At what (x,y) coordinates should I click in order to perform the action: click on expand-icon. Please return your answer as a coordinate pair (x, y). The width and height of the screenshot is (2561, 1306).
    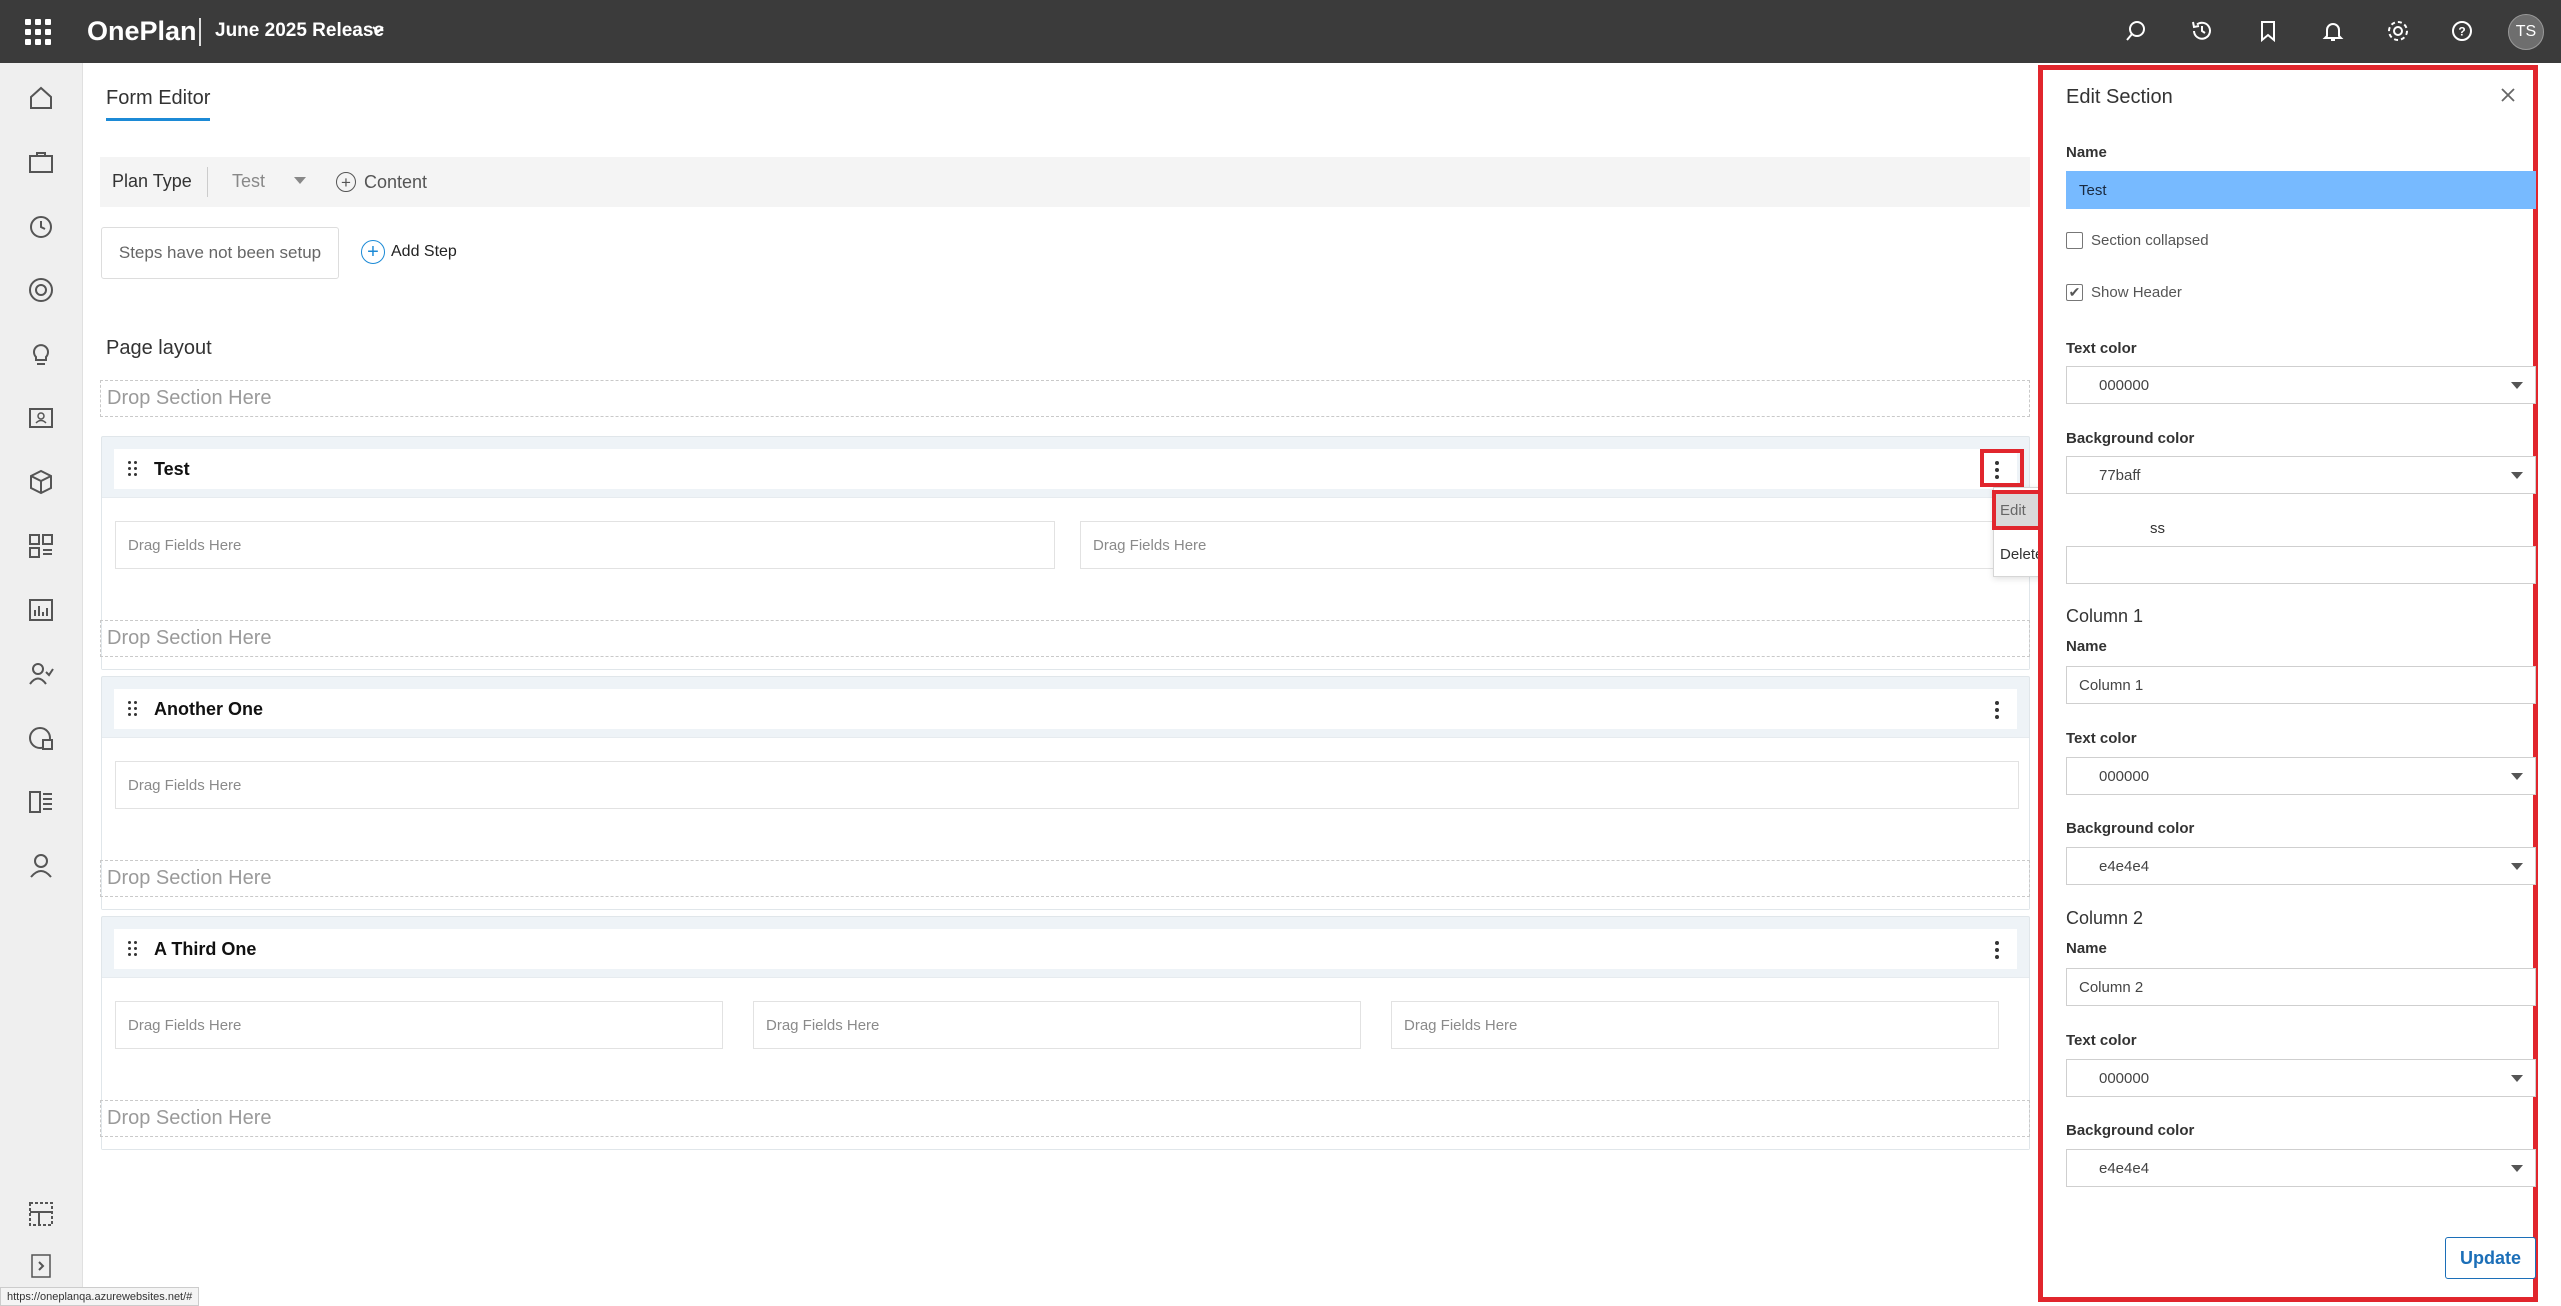
    Looking at the image, I should click on (41, 1266).